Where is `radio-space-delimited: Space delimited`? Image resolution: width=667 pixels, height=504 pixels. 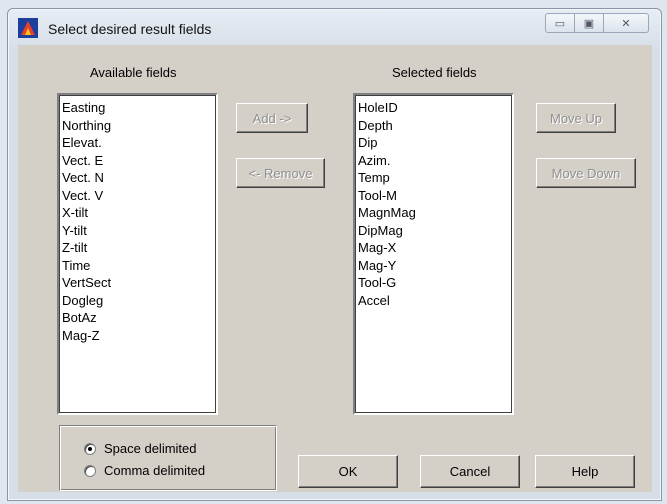
radio-space-delimited: Space delimited is located at coordinates (140, 448).